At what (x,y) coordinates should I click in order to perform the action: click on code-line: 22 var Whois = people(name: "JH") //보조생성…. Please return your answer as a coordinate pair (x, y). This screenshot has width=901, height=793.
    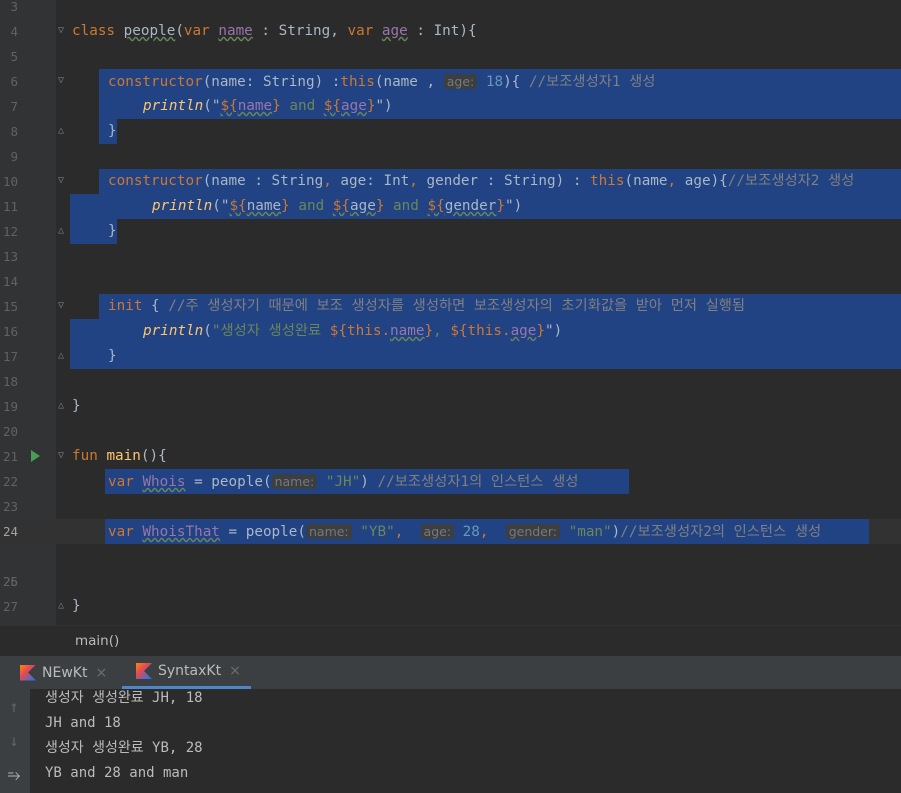
    Looking at the image, I should click on (450, 481).